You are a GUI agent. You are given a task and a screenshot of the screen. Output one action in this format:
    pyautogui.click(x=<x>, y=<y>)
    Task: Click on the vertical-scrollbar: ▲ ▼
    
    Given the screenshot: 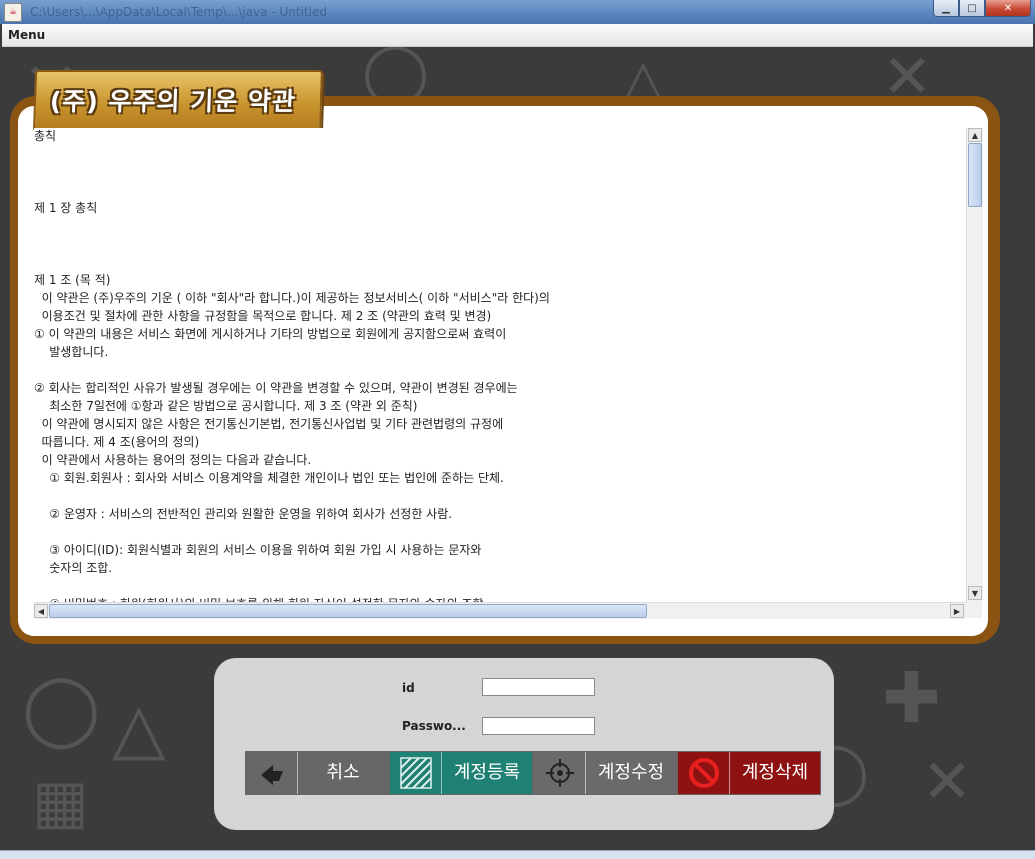 What is the action you would take?
    pyautogui.click(x=974, y=365)
    